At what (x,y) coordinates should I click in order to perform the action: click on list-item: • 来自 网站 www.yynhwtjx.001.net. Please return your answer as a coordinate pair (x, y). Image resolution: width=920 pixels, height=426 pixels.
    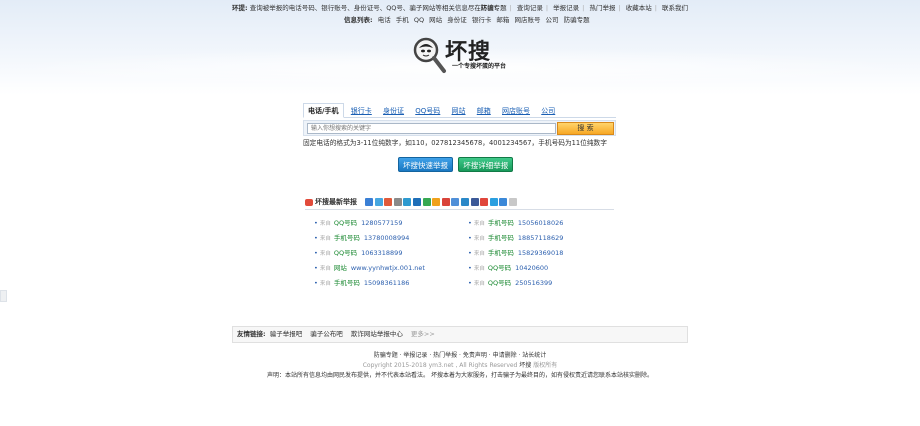
    Looking at the image, I should click on (389, 268).